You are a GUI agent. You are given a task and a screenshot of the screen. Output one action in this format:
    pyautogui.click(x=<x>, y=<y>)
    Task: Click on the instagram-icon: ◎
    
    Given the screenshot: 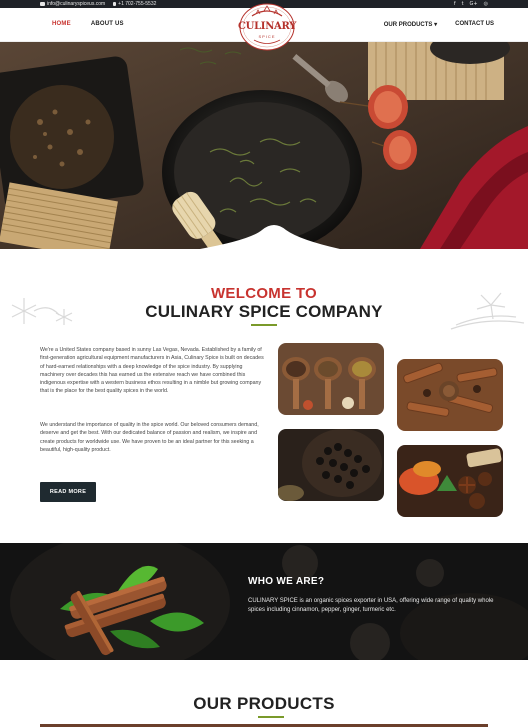 What is the action you would take?
    pyautogui.click(x=486, y=4)
    